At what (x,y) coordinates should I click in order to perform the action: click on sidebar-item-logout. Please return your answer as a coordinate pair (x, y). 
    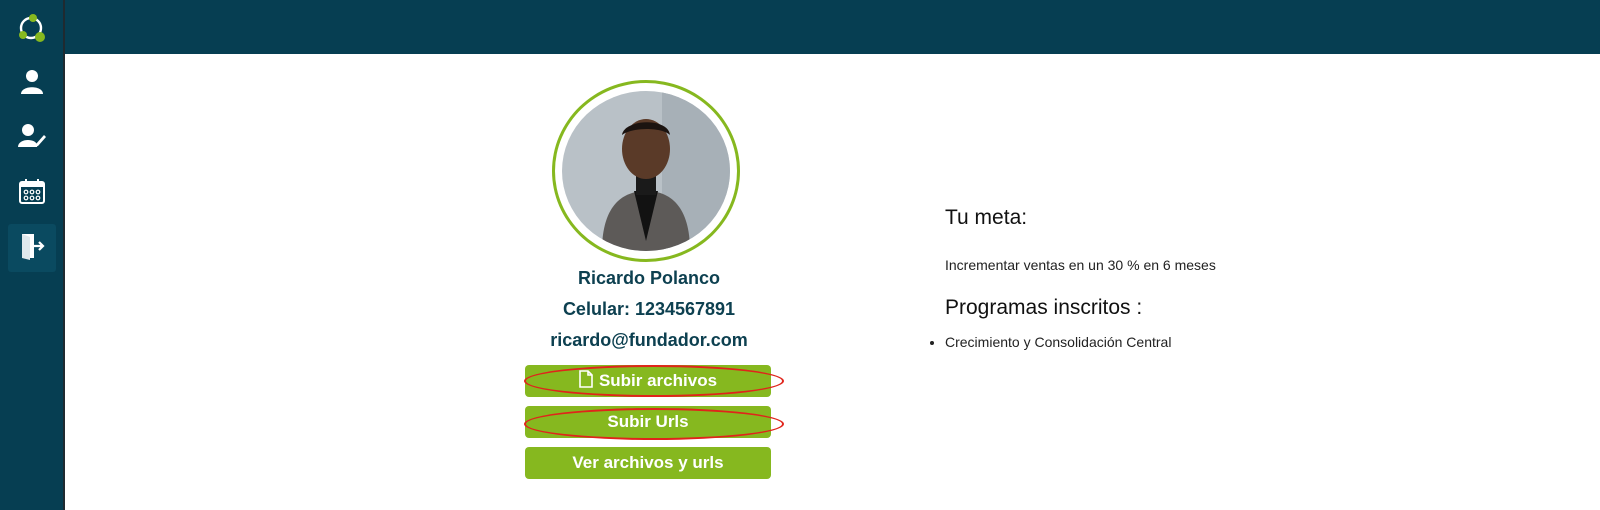
    Looking at the image, I should click on (32, 248).